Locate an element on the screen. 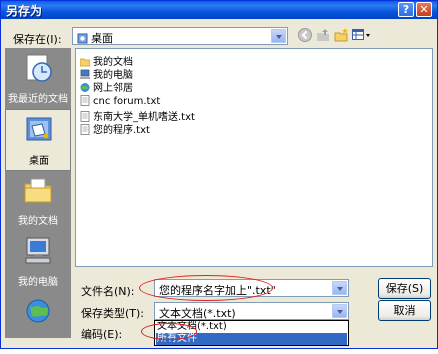 This screenshot has height=354, width=438. place-desktop: 桌面 is located at coordinates (38, 140).